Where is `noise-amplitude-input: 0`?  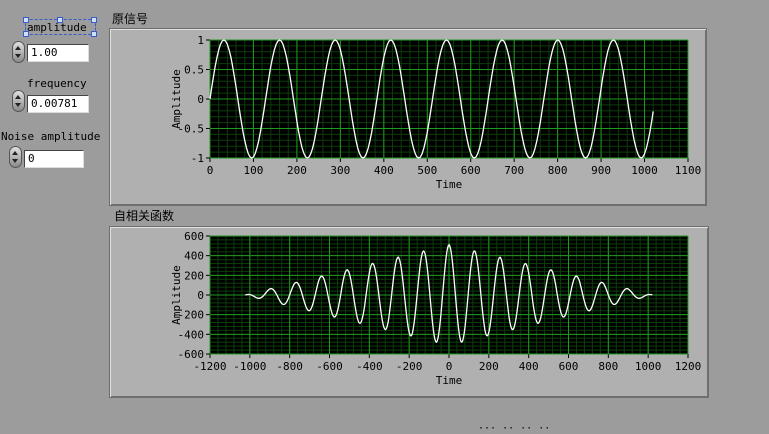
noise-amplitude-input: 0 is located at coordinates (54, 159).